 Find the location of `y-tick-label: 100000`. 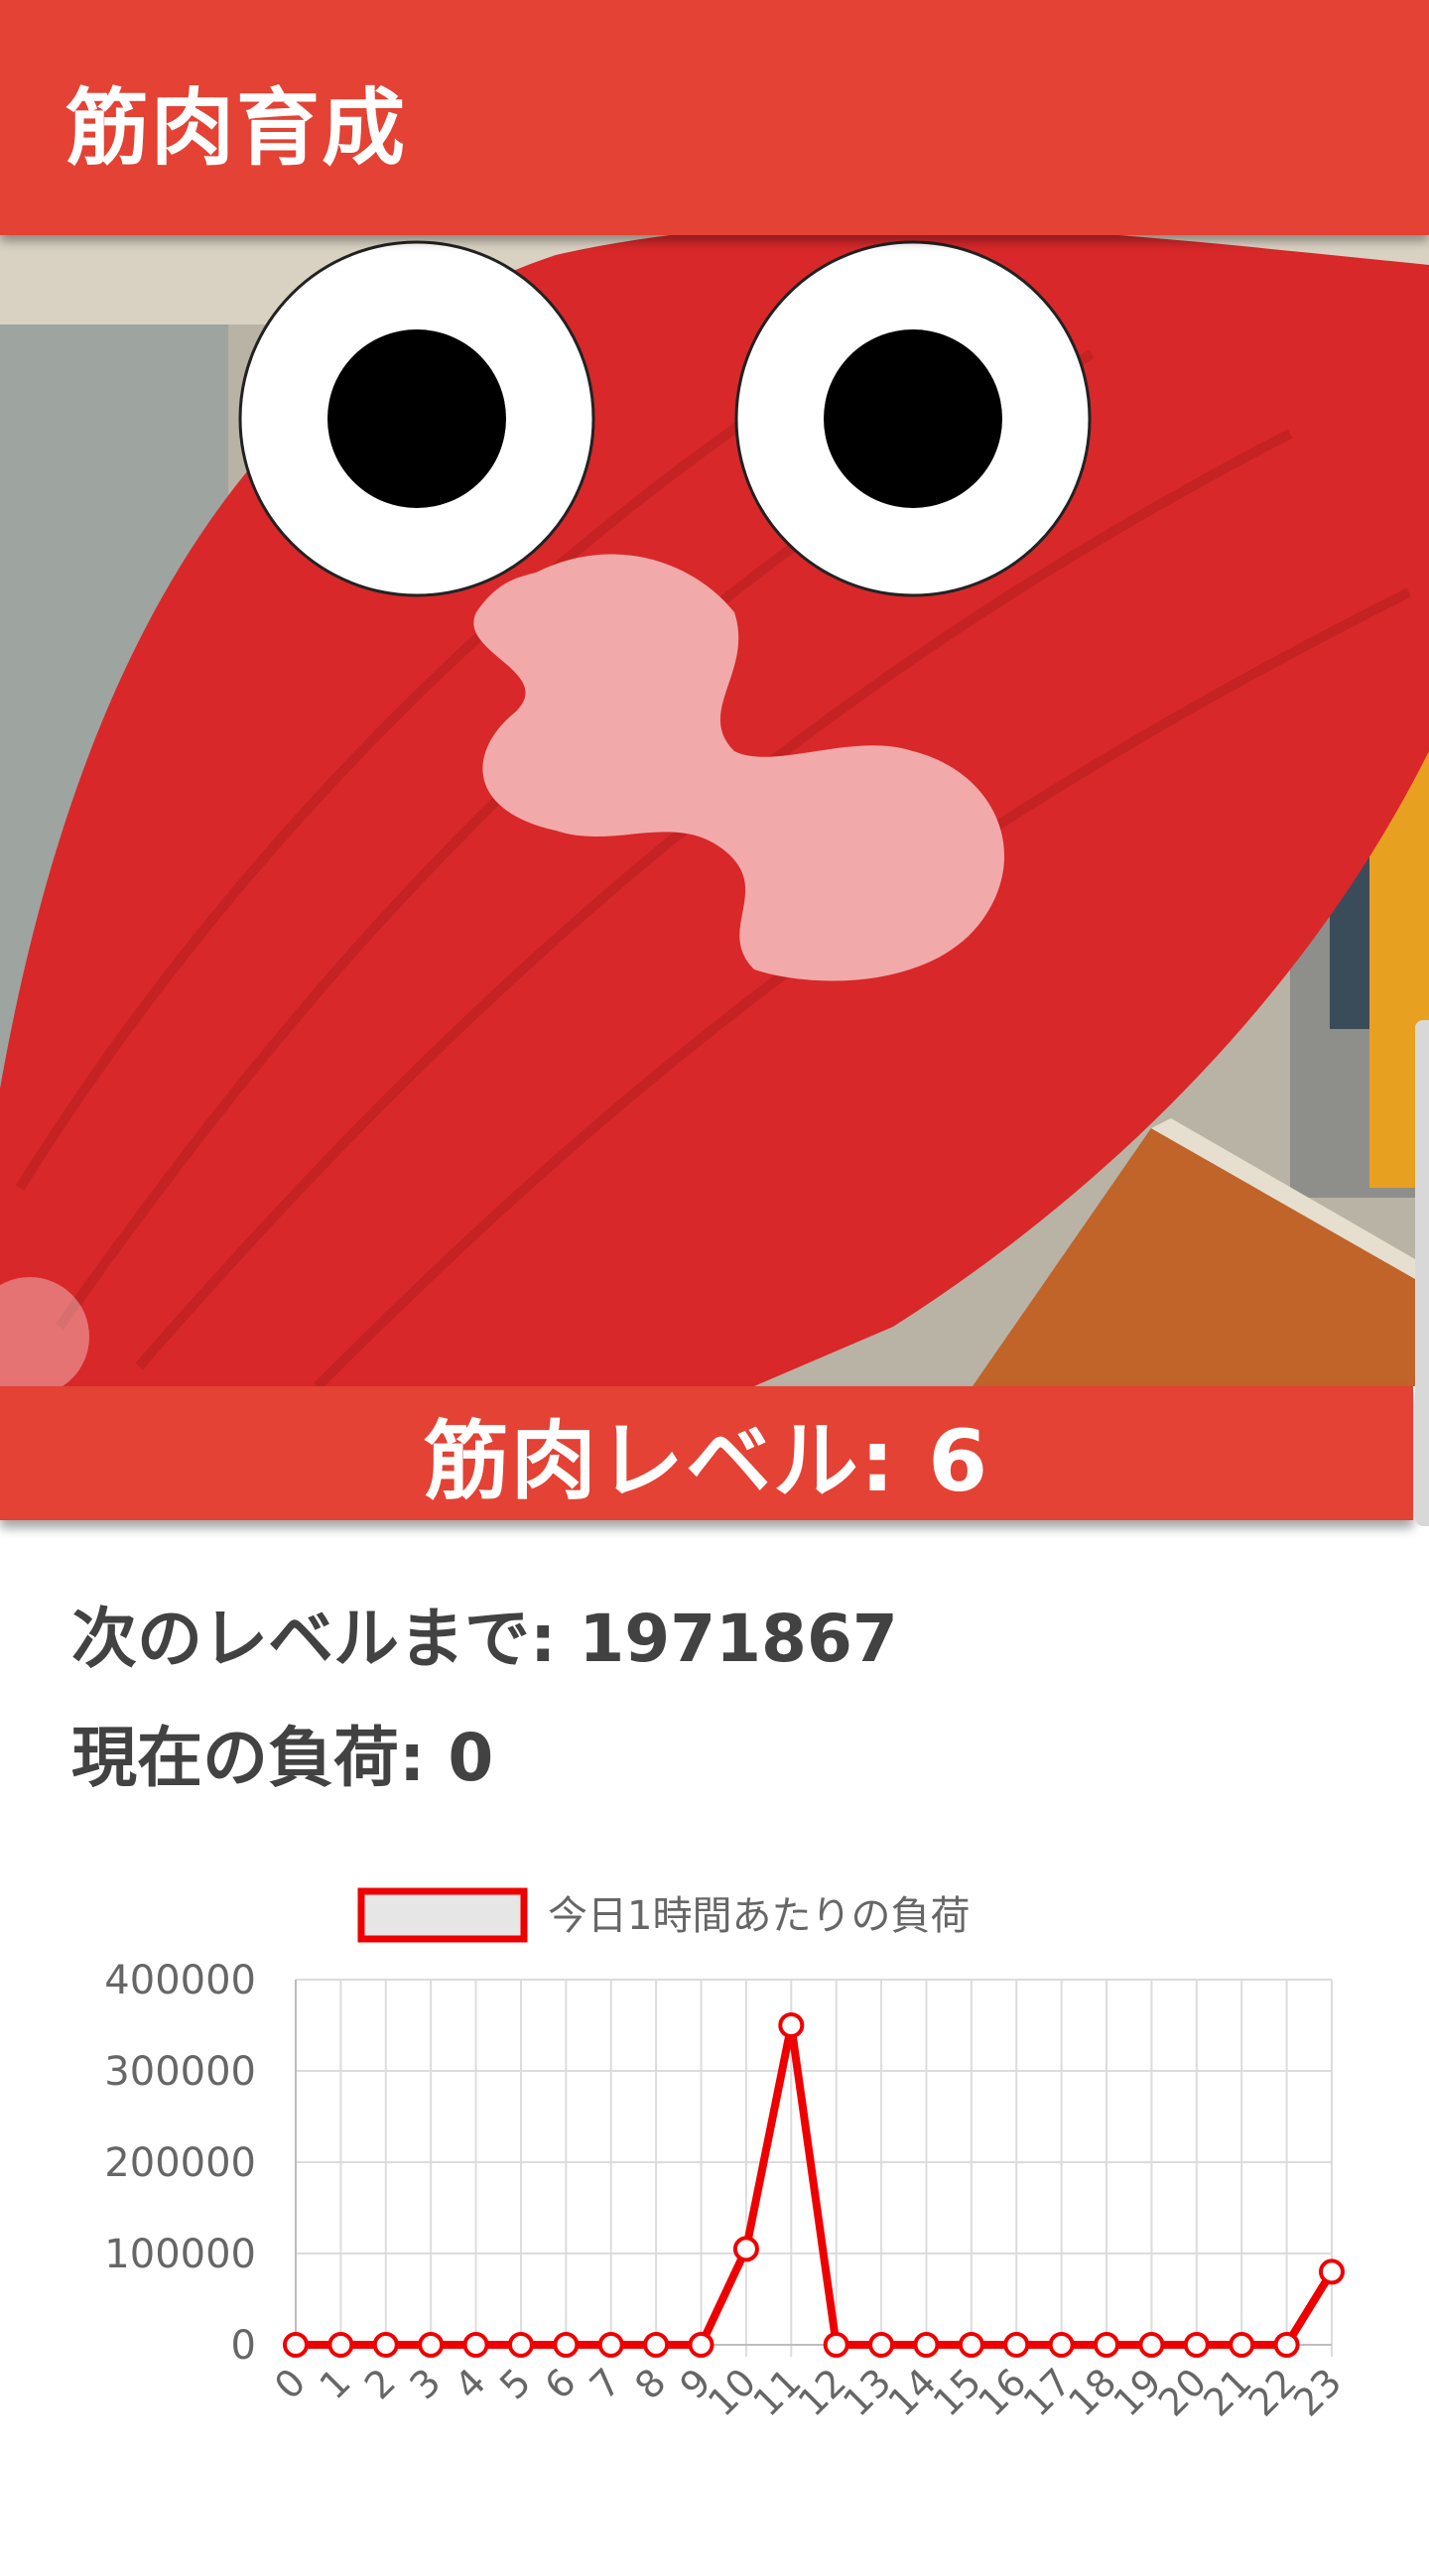

y-tick-label: 100000 is located at coordinates (180, 2254).